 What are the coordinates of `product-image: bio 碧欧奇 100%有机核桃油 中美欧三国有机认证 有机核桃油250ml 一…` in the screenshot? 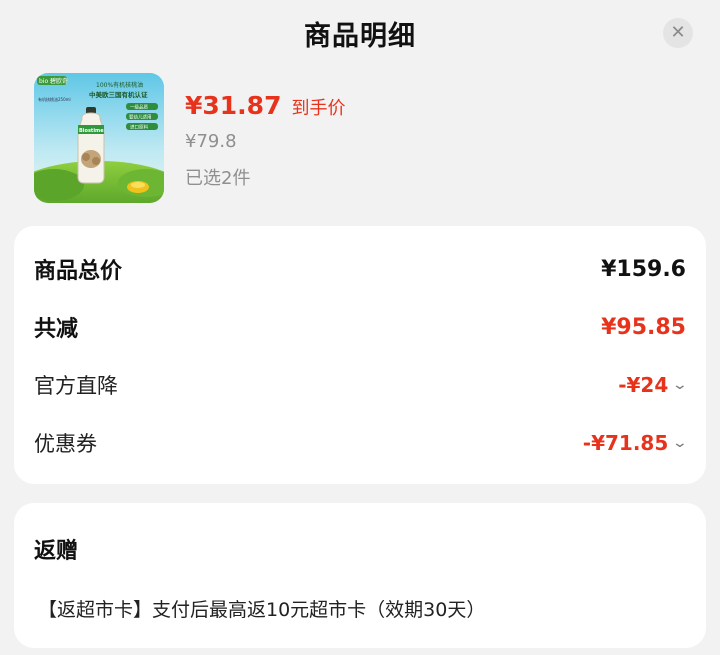 It's located at (99, 138).